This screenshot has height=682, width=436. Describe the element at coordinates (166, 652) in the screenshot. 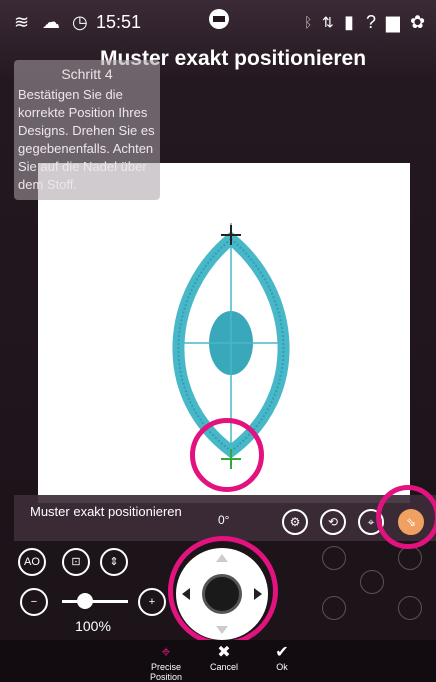

I see `precise-position-icon: ⌖` at that location.